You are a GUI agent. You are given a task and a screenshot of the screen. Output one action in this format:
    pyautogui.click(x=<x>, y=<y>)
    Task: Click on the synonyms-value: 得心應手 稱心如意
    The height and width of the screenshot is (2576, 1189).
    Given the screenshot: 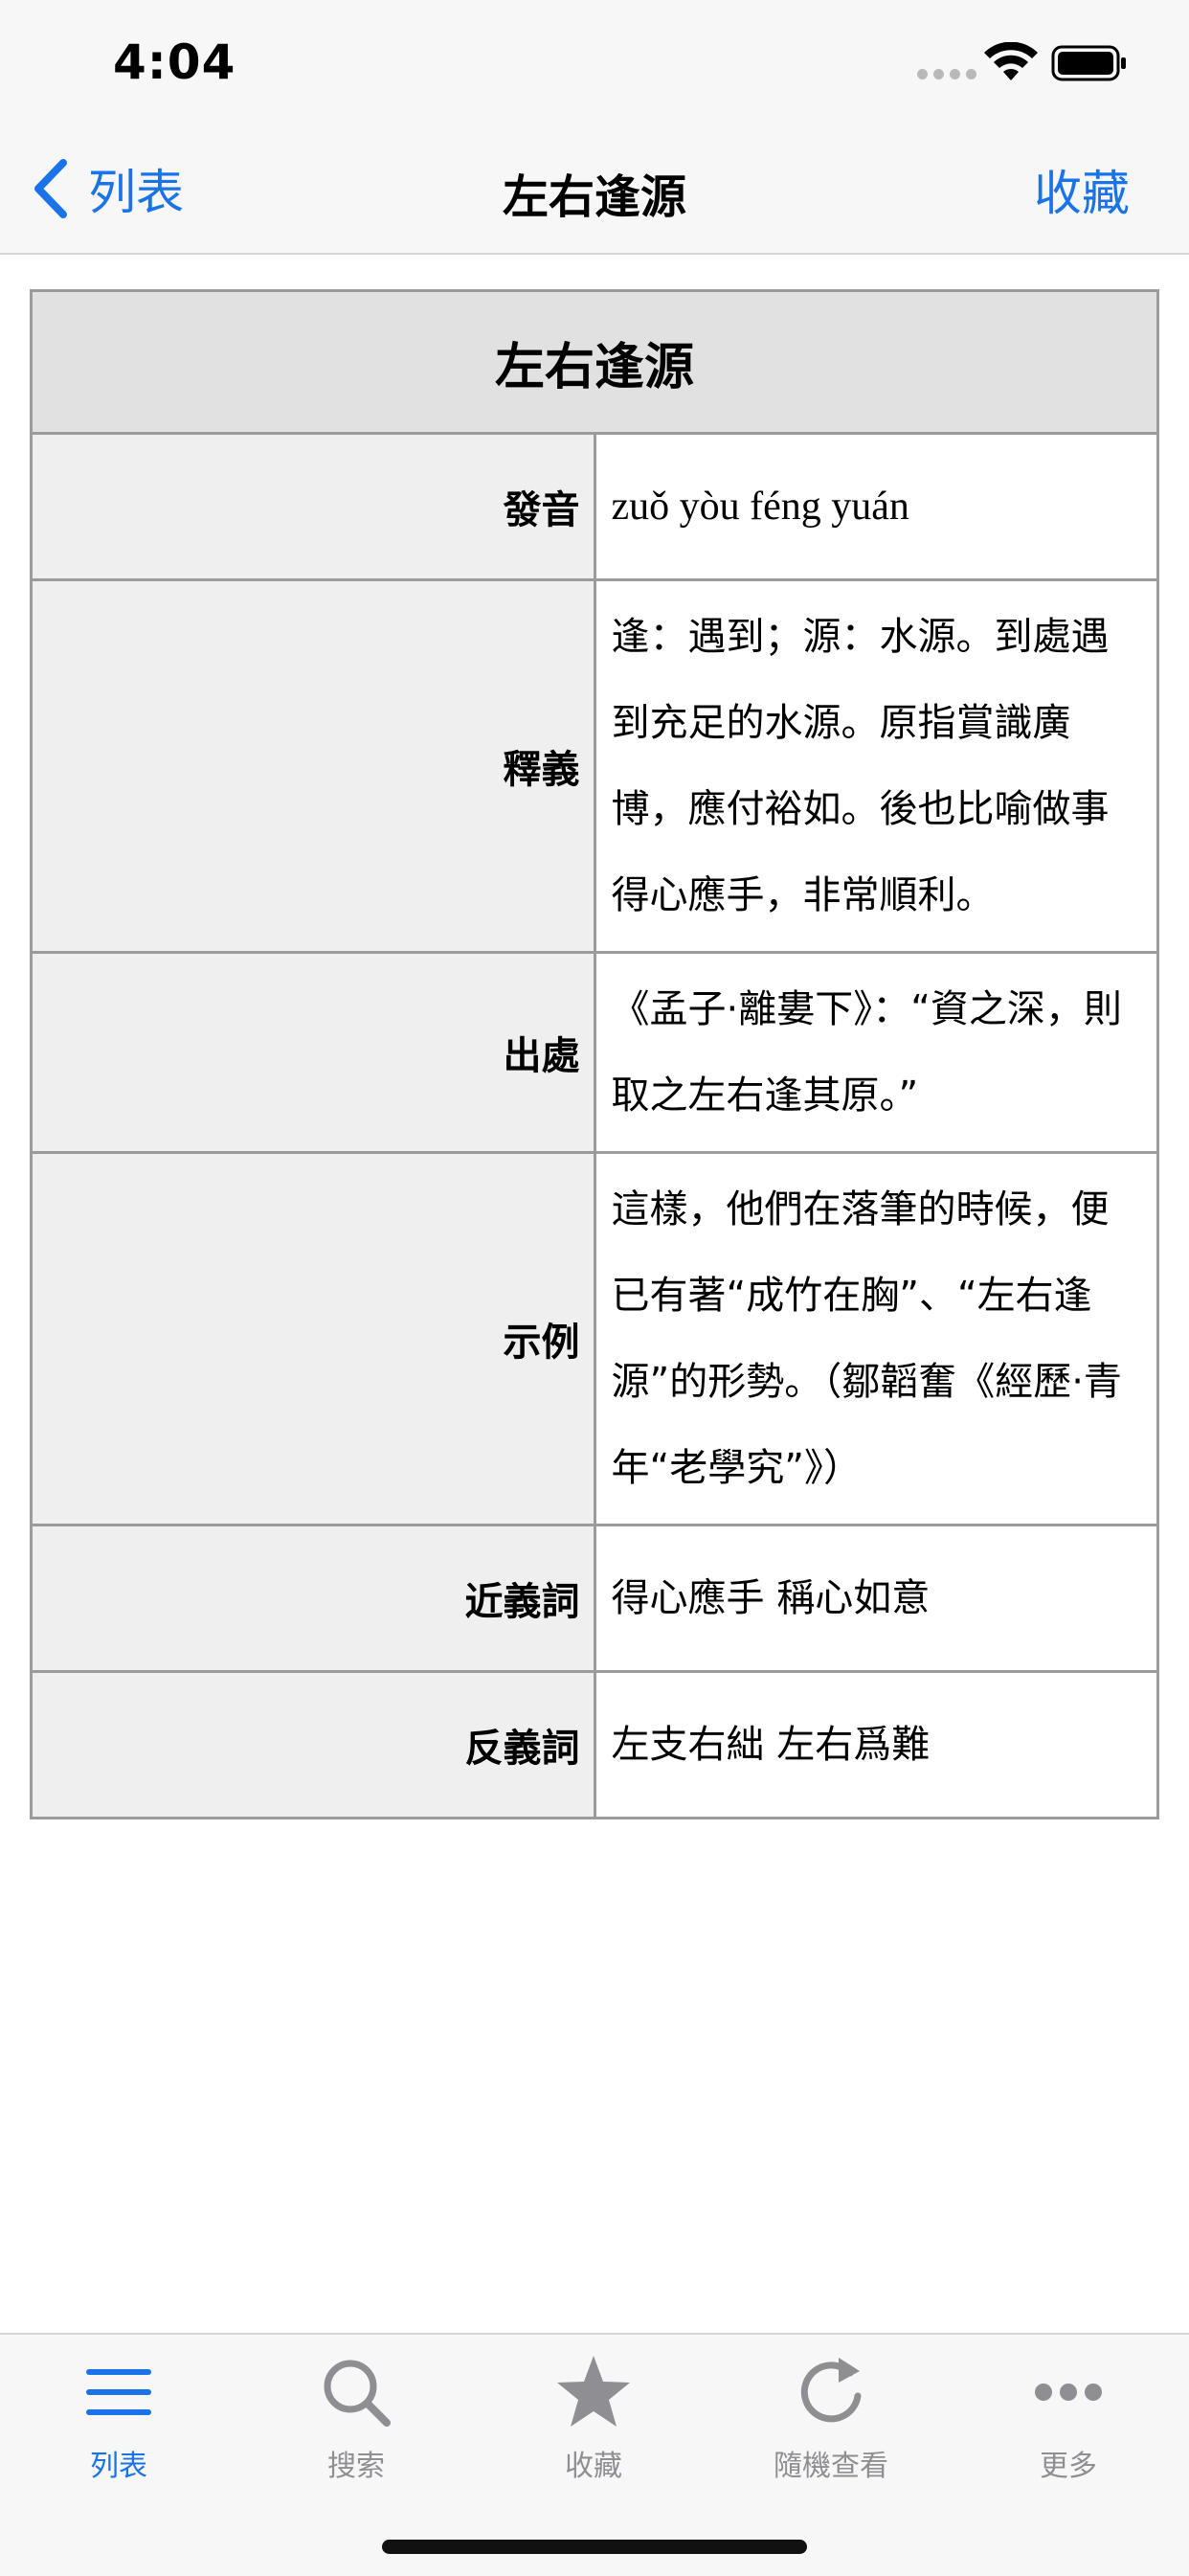 What is the action you would take?
    pyautogui.click(x=876, y=1598)
    